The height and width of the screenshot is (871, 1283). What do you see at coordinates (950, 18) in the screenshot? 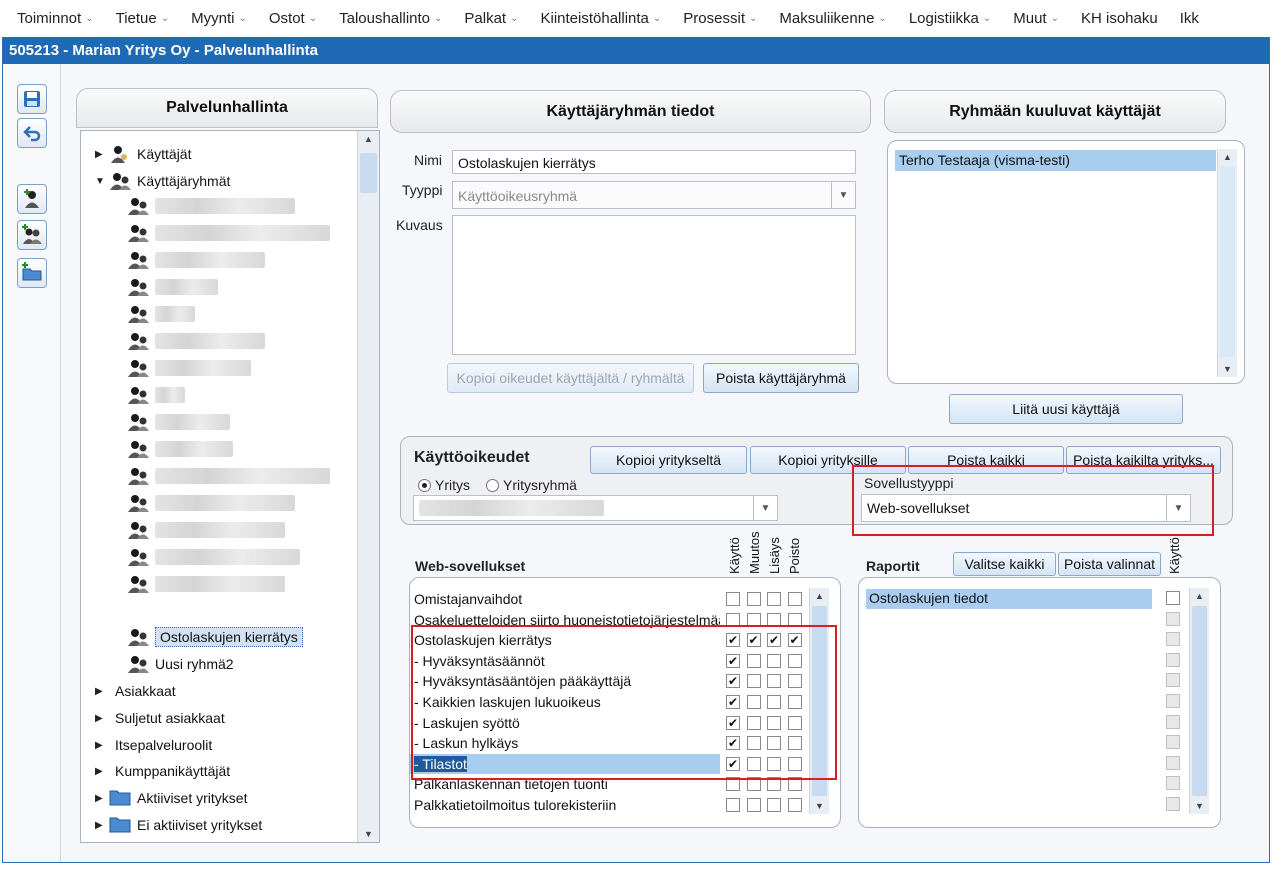
I see `menu-item: Logistiikka ⌄` at bounding box center [950, 18].